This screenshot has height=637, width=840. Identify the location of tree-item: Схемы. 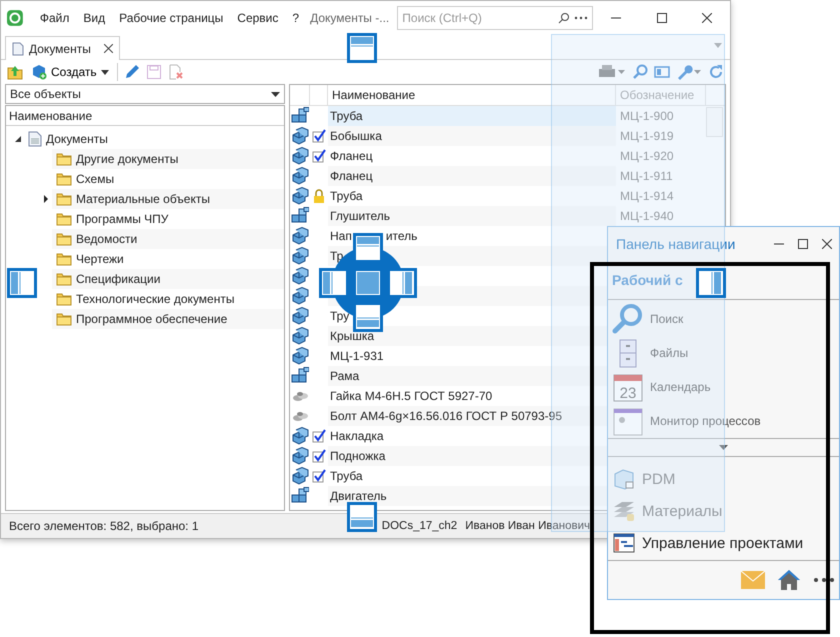
(95, 179).